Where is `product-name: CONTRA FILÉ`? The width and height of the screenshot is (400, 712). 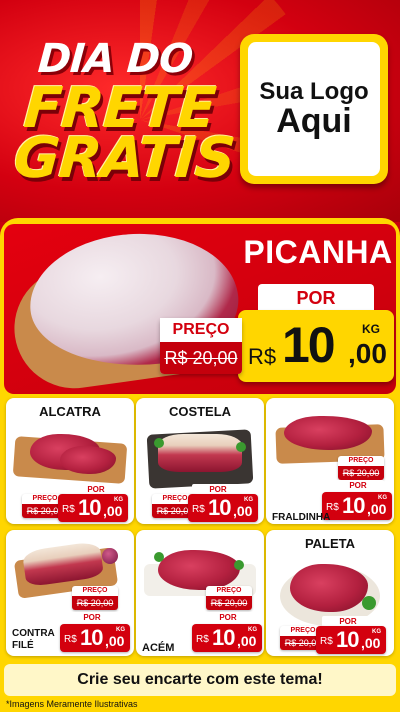 product-name: CONTRA FILÉ is located at coordinates (33, 639).